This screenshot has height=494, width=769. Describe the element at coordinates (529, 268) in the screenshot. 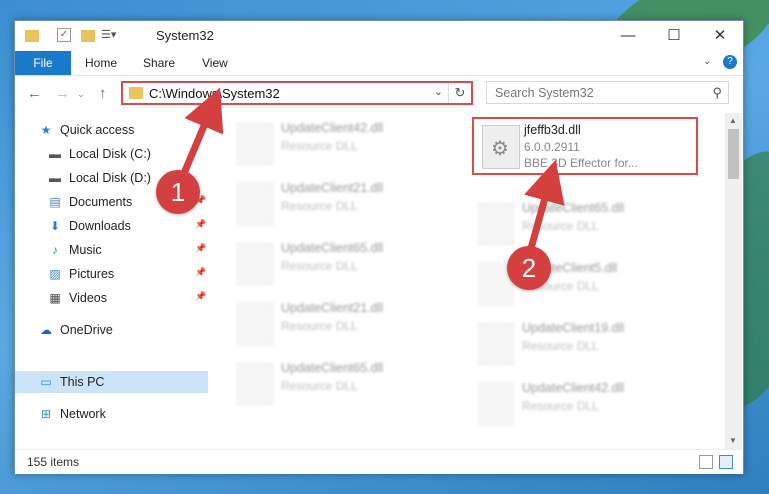

I see `annotation-badge-2: 2` at that location.